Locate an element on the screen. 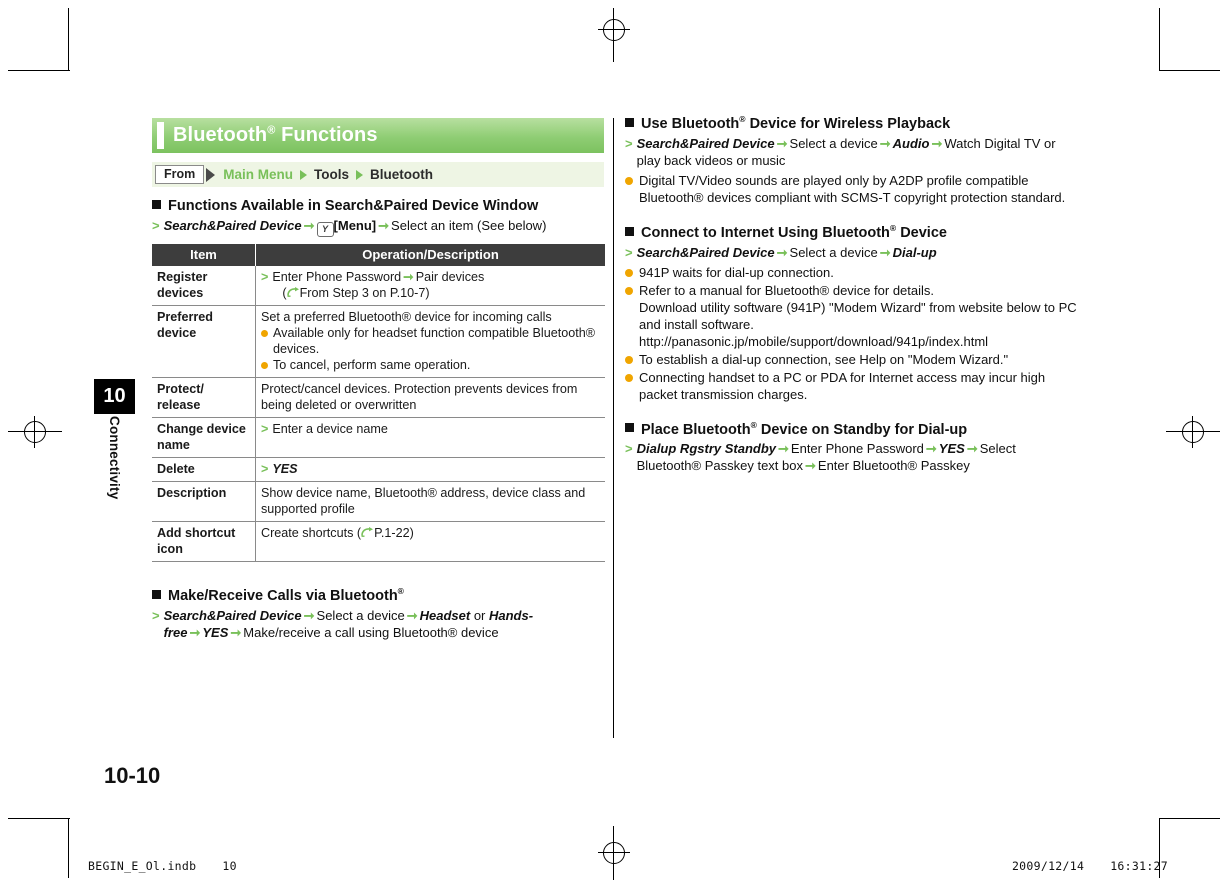  table-row: Change device name > Enter a device name is located at coordinates (378, 437).